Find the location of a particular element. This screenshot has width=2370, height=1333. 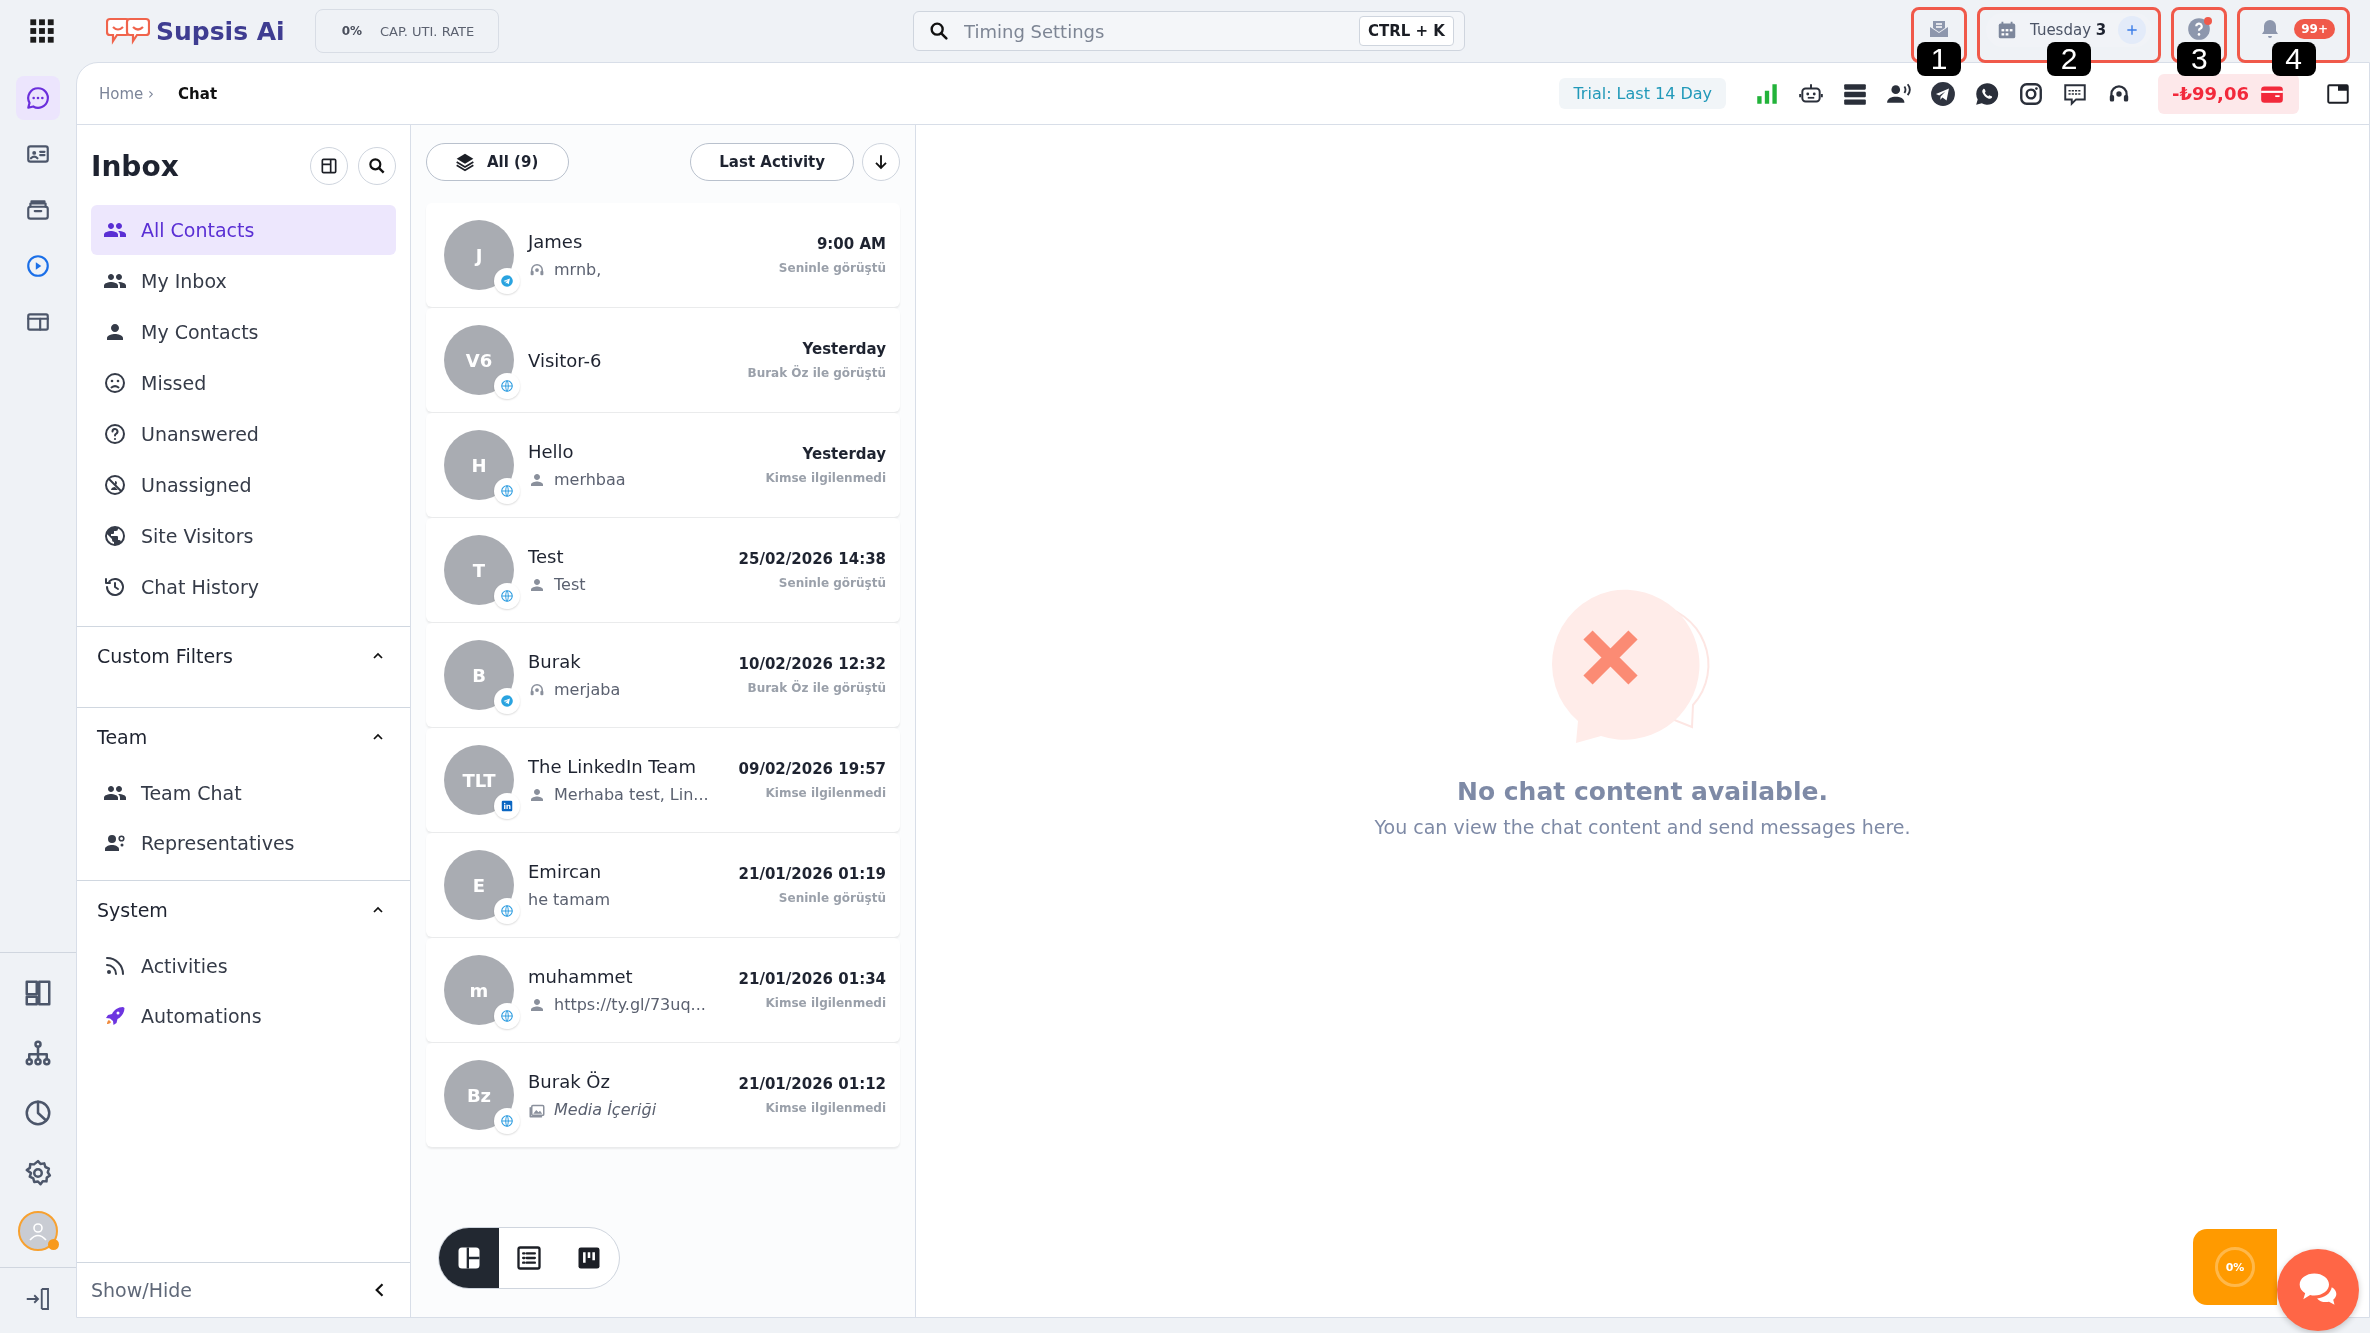

list-icon is located at coordinates (529, 1258).